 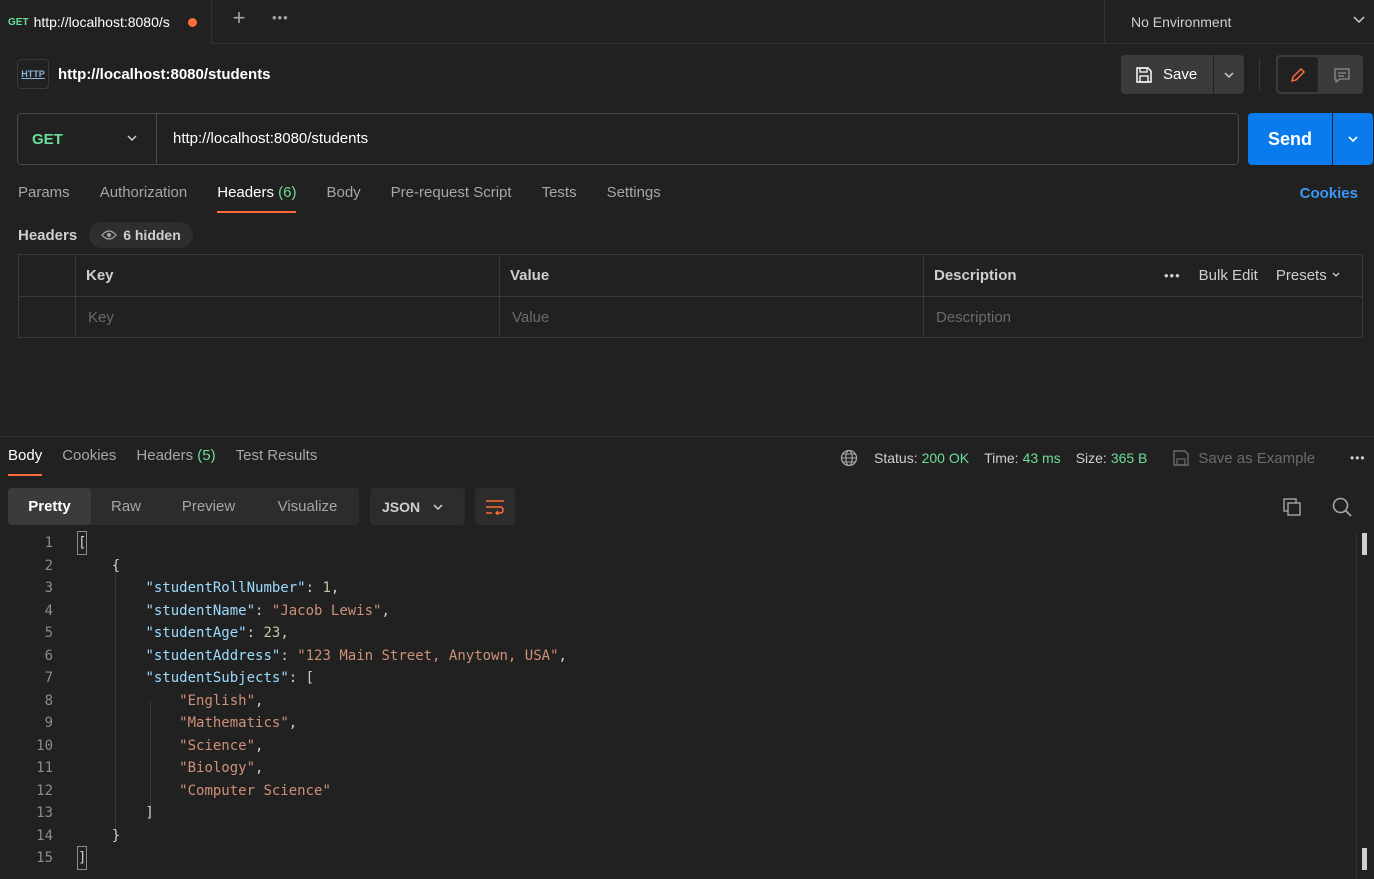 I want to click on code-text: "studentName": "Jacob Lewis",, so click(x=267, y=610).